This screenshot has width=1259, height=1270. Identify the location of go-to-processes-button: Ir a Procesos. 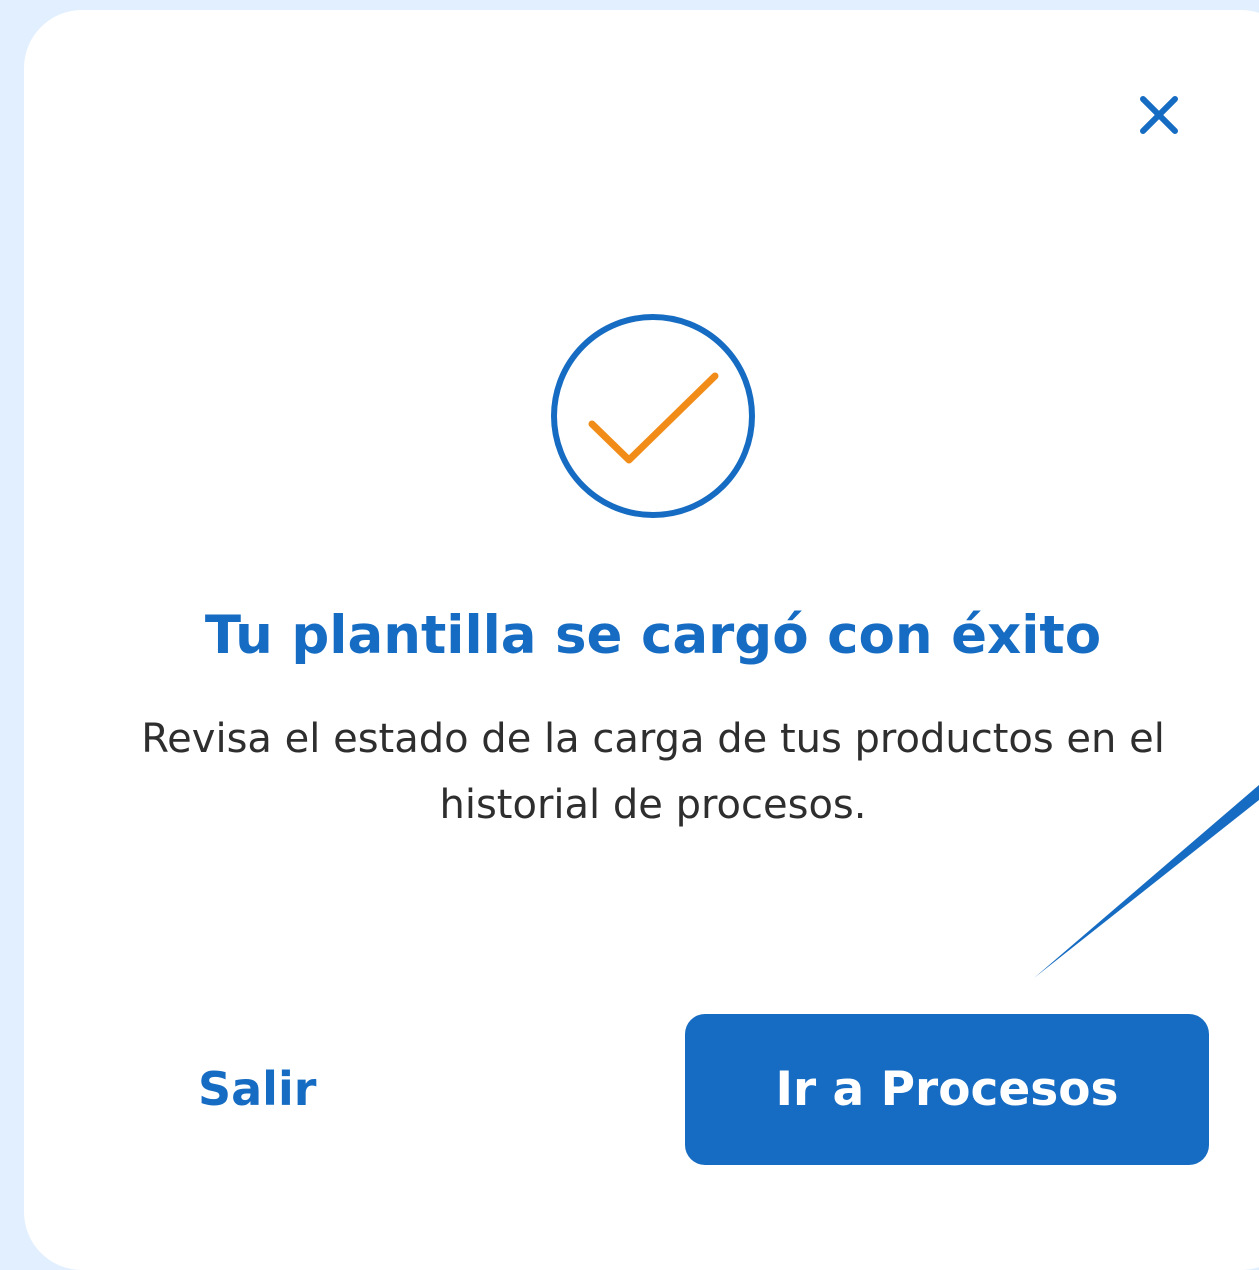
(947, 1089).